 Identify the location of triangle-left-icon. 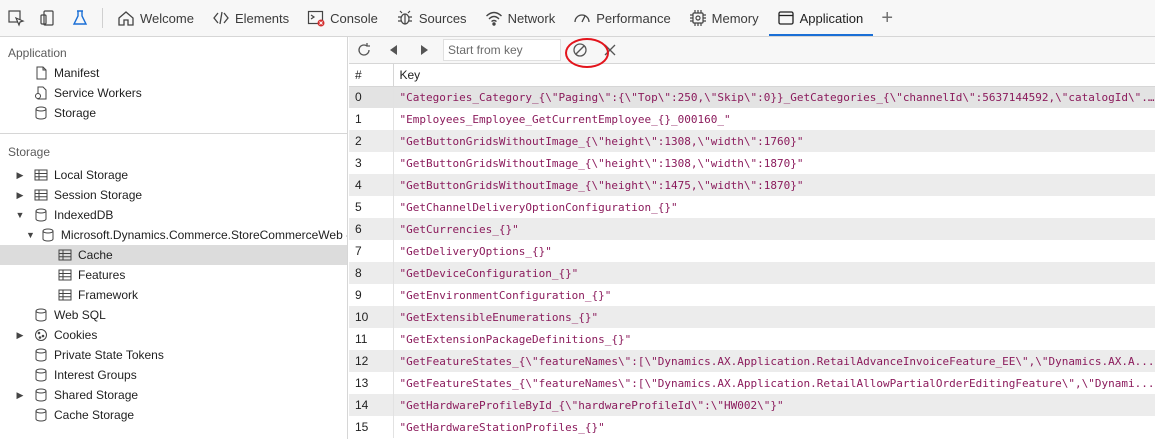
(393, 50).